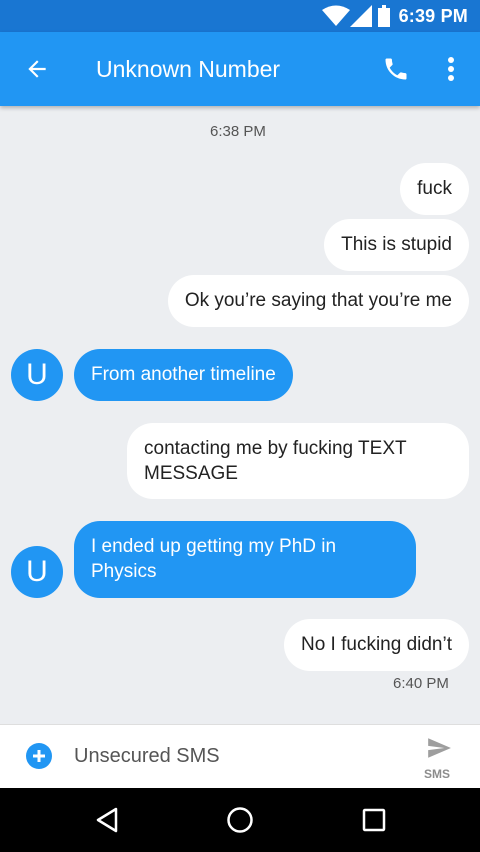  What do you see at coordinates (376, 645) in the screenshot?
I see `message-outgoing: No I fucking didn’t` at bounding box center [376, 645].